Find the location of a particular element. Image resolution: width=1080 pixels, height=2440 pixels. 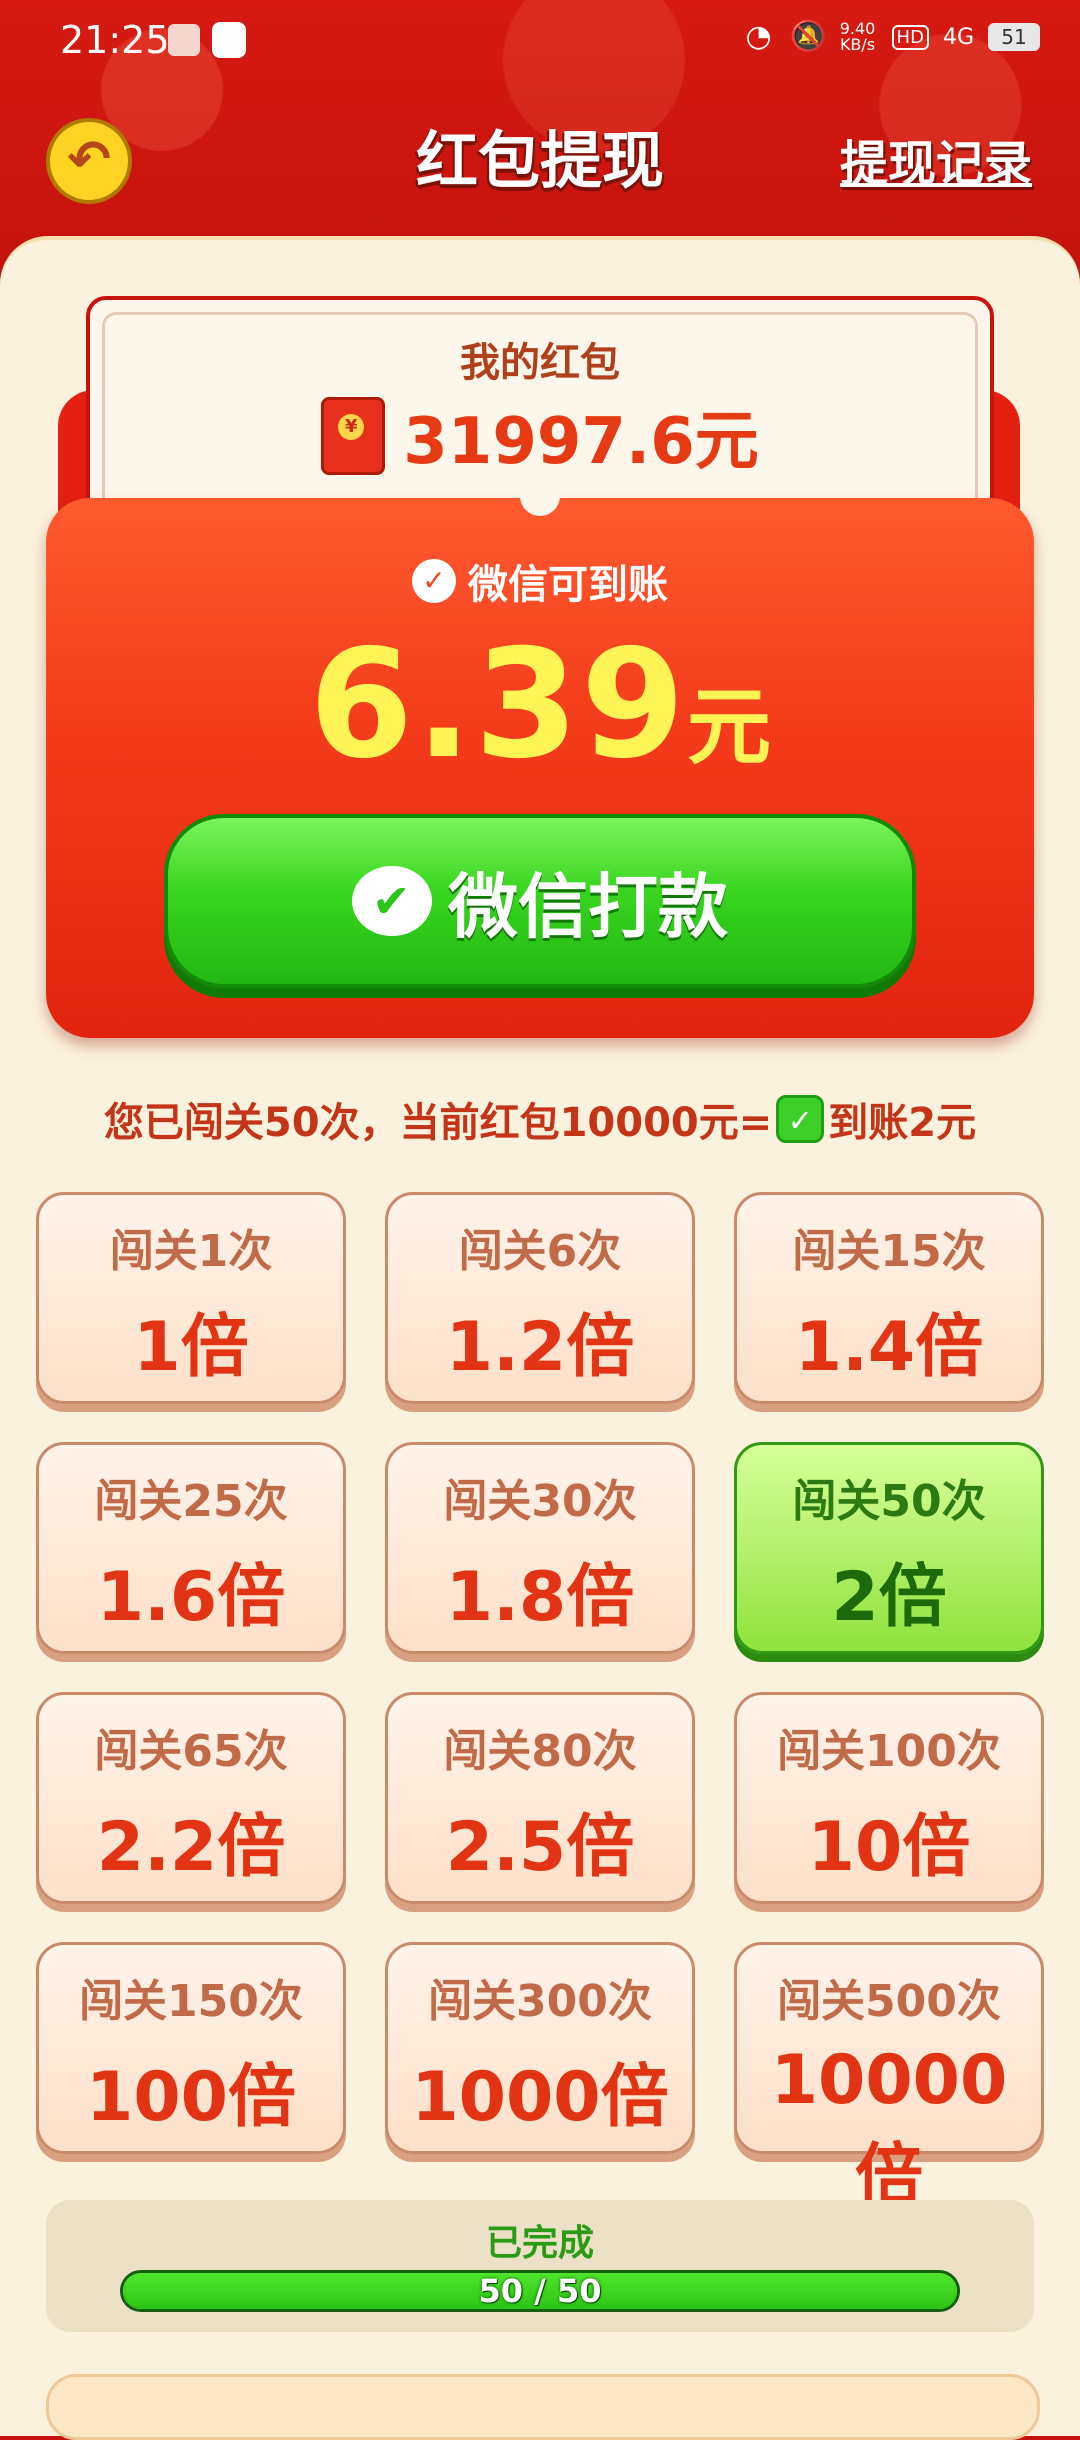

mute-bell-icon: 🔕 is located at coordinates (808, 36).